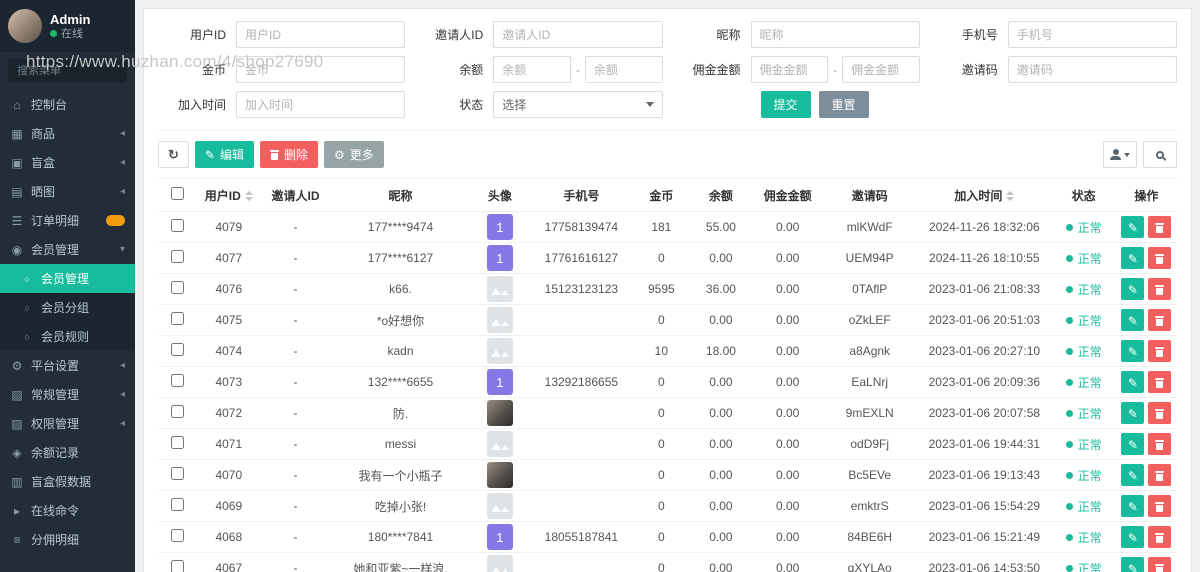  Describe the element at coordinates (55, 424) in the screenshot. I see `sidebar-item-label: 权限管理` at that location.